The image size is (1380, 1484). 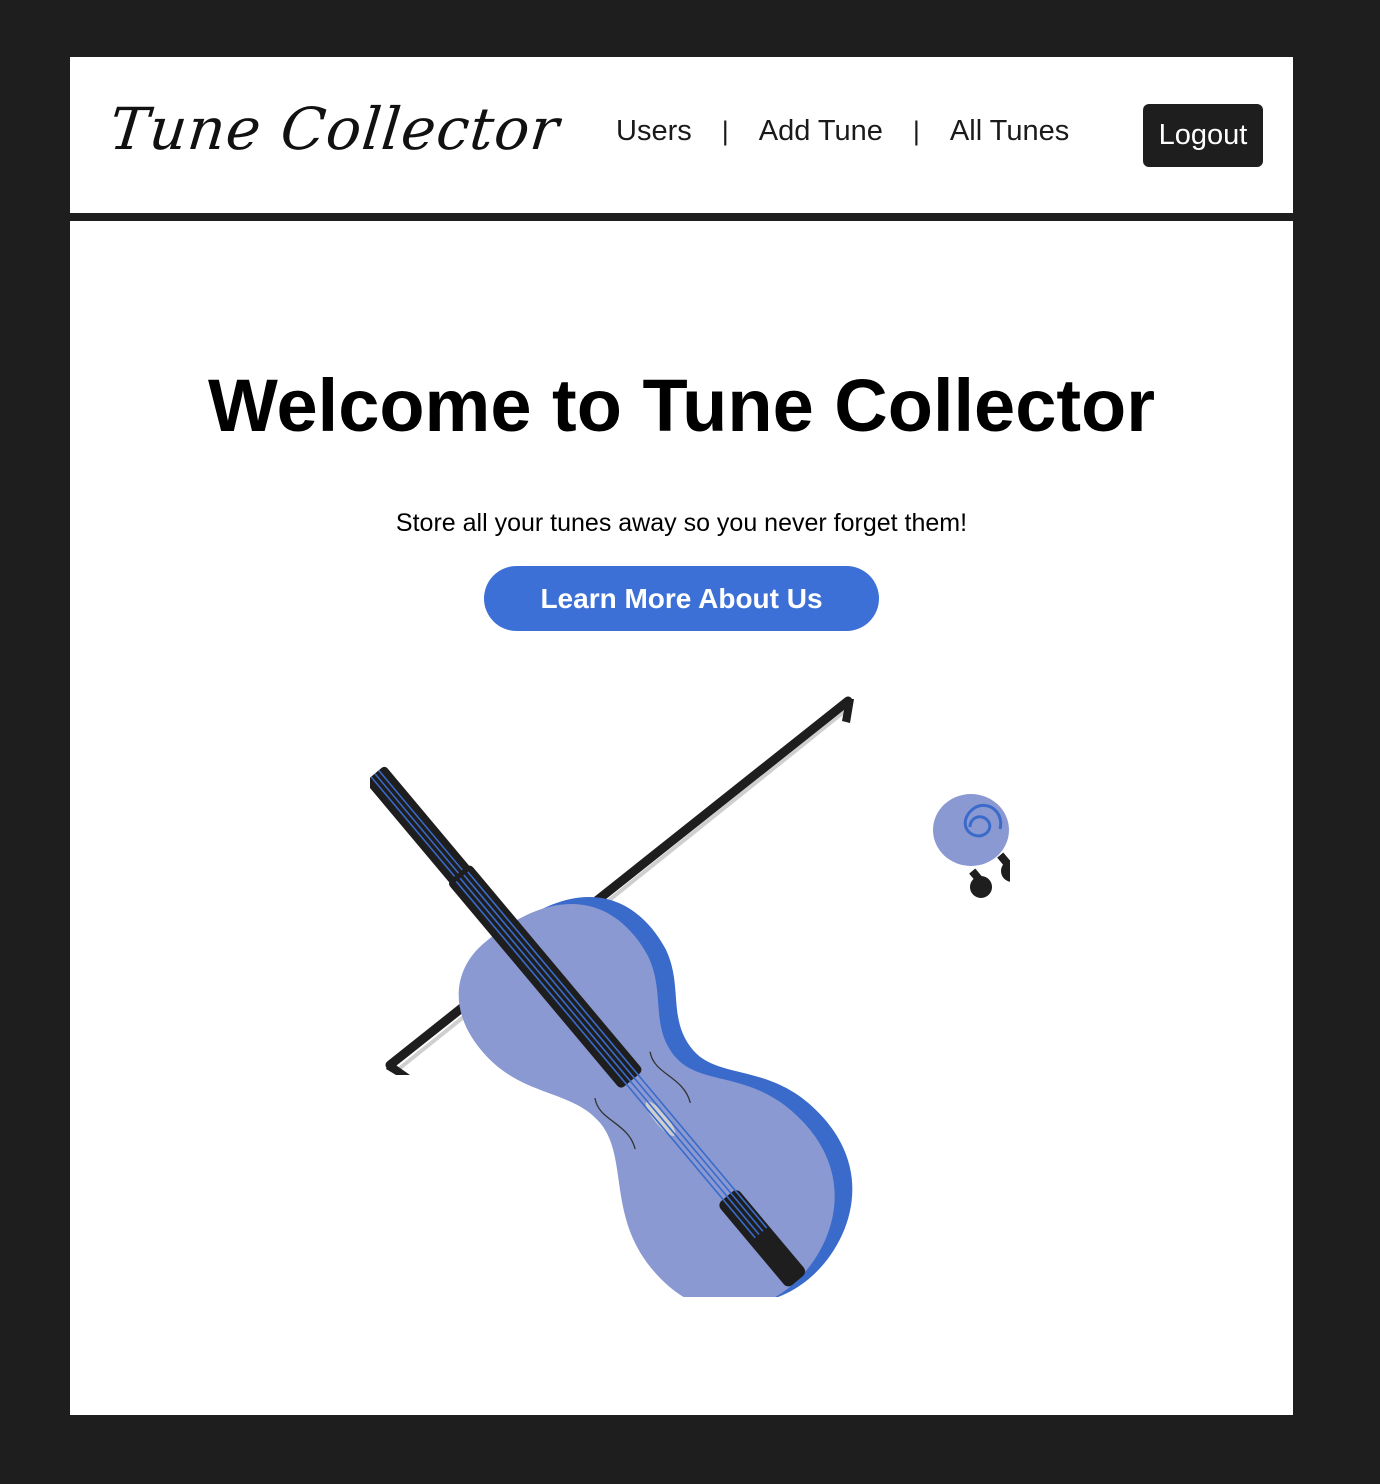 I want to click on hero-title: Welcome to Tune Collector, so click(x=681, y=405).